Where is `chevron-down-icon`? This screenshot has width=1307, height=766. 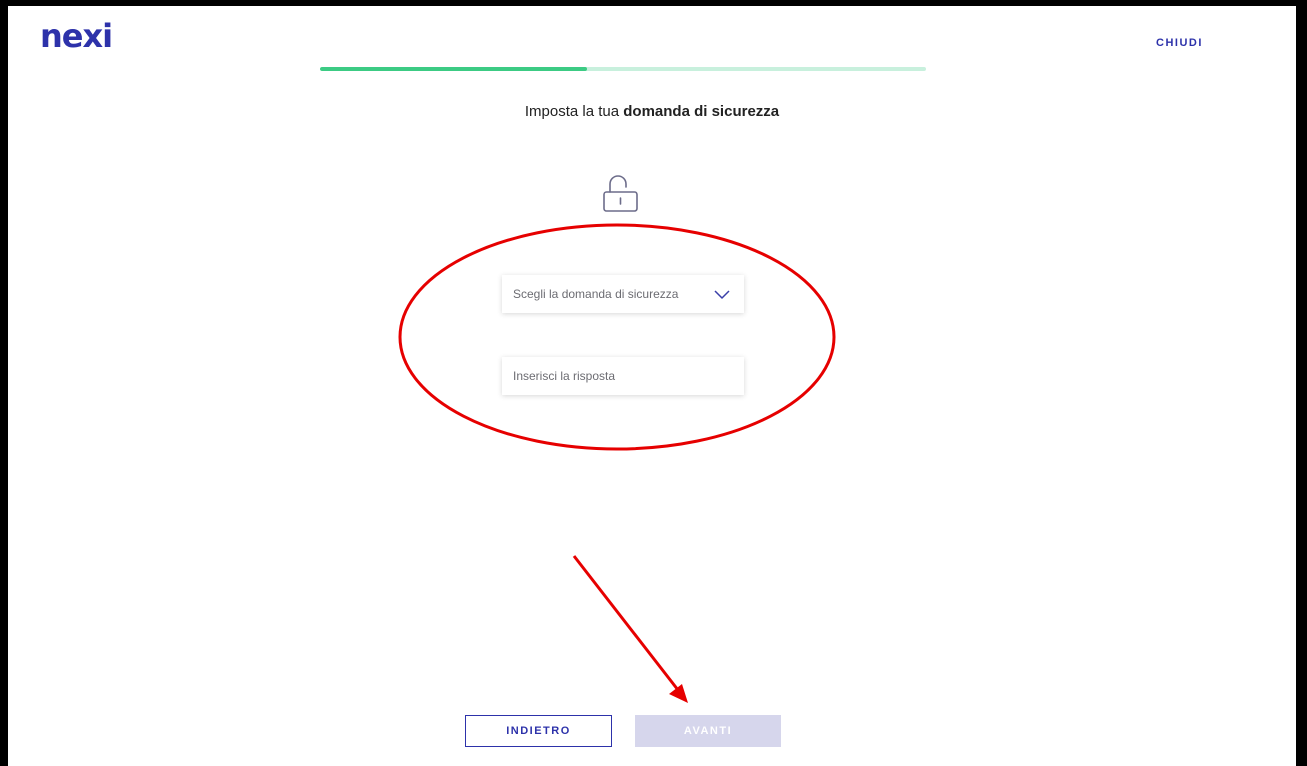
chevron-down-icon is located at coordinates (722, 294).